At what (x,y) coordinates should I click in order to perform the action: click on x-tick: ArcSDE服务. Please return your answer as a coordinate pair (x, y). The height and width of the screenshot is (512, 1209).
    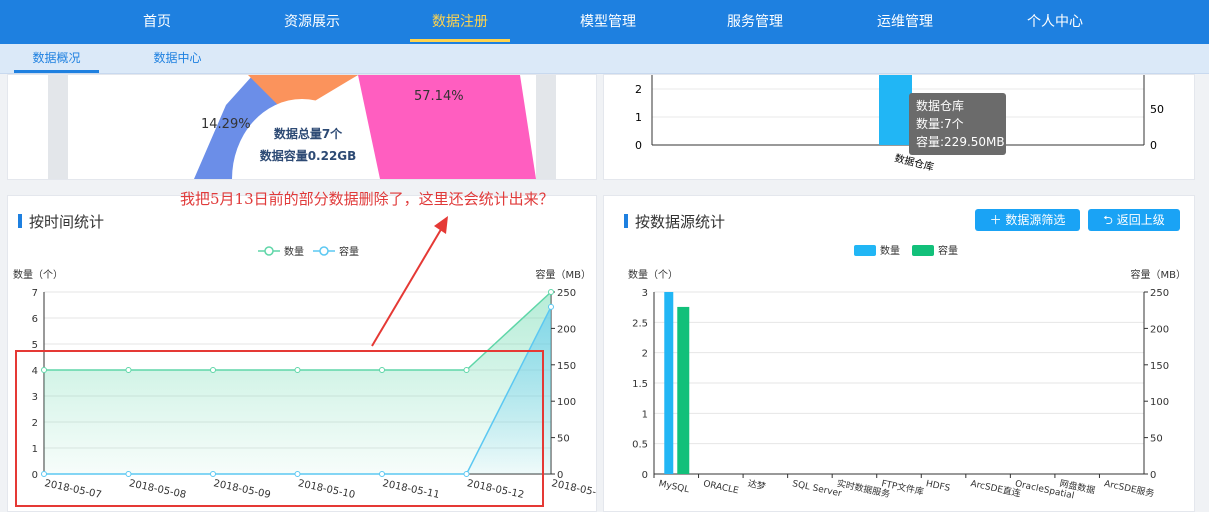
    Looking at the image, I should click on (1129, 488).